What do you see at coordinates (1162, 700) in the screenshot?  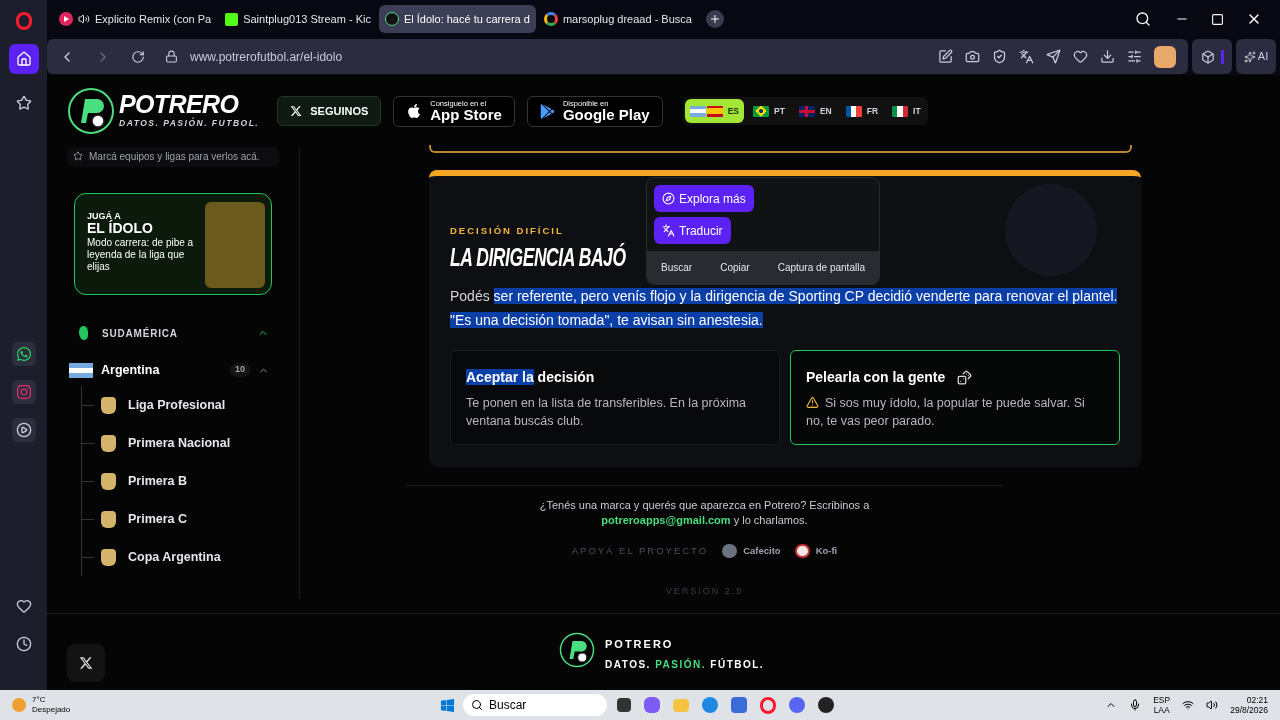 I see `input-language: ESP` at bounding box center [1162, 700].